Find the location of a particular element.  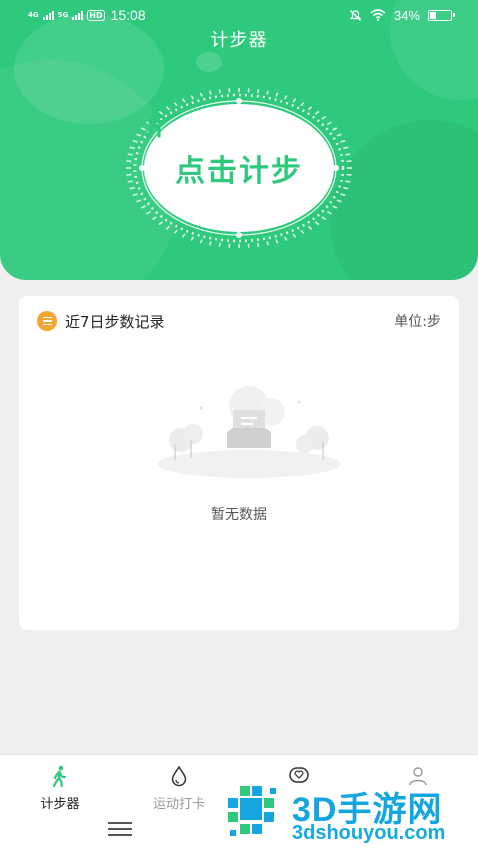

watermark: 3D手游网 3dshouyou.com is located at coordinates (350, 815).